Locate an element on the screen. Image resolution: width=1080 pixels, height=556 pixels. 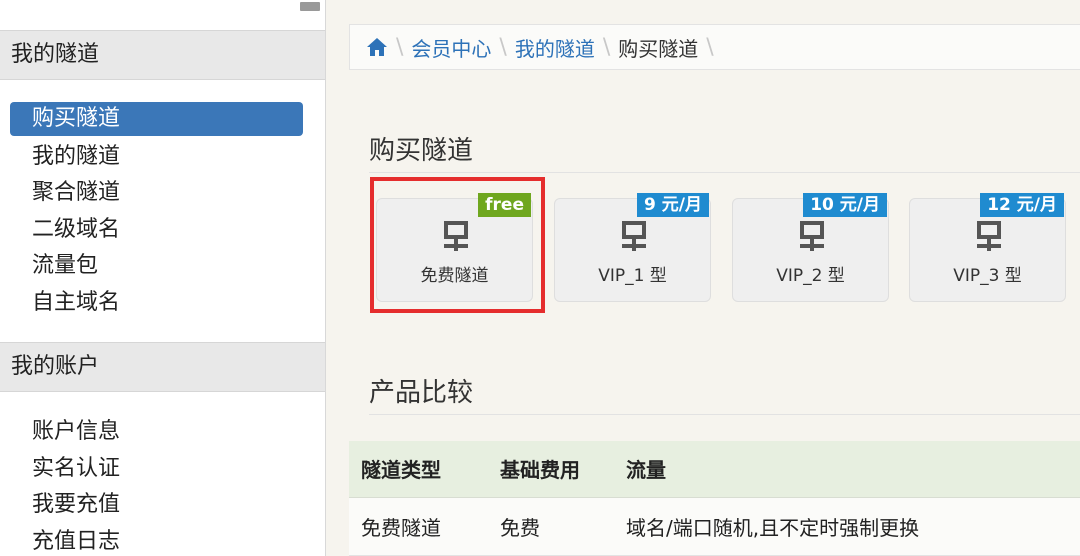
table-cell: 免费隧道 is located at coordinates (418, 526).